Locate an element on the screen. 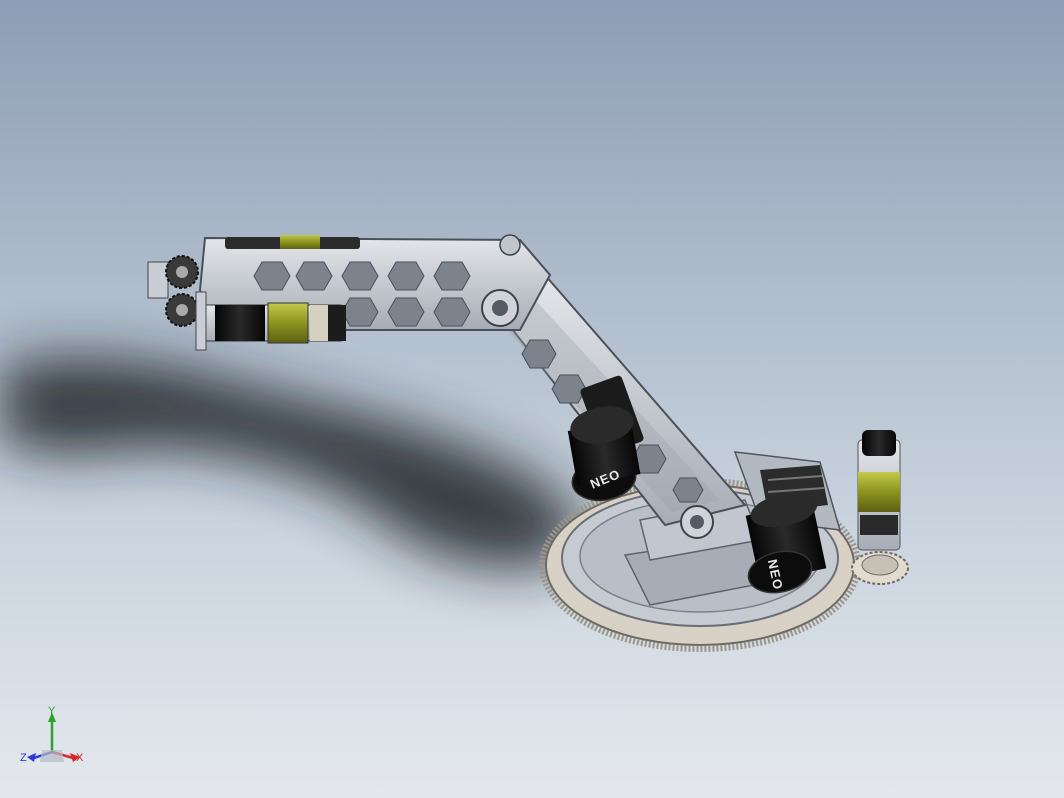 This screenshot has height=798, width=1064. triad-z-label: Z is located at coordinates (23, 758).